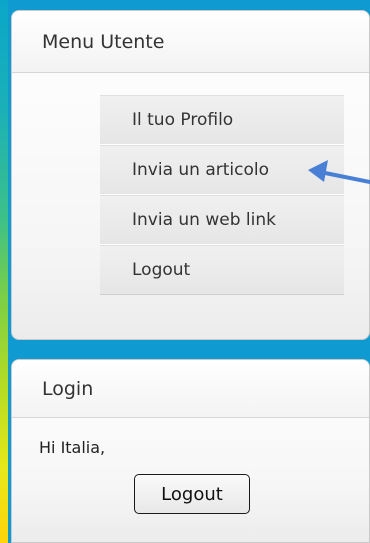 This screenshot has height=543, width=370. Describe the element at coordinates (222, 220) in the screenshot. I see `menu-item-submit-web-link: Invia un web link` at that location.